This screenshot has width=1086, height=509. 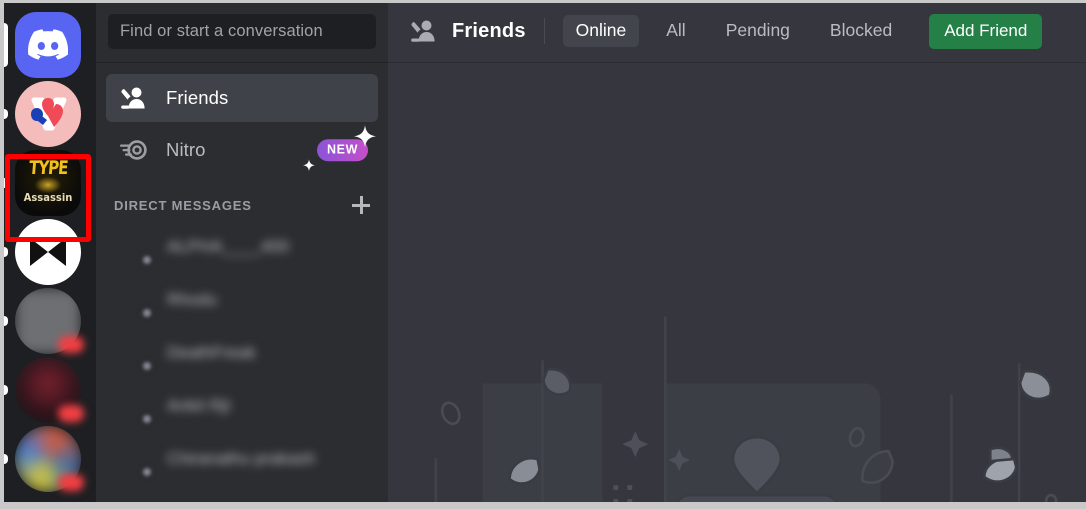 I want to click on list-item-label: DeathFreak, so click(x=211, y=352).